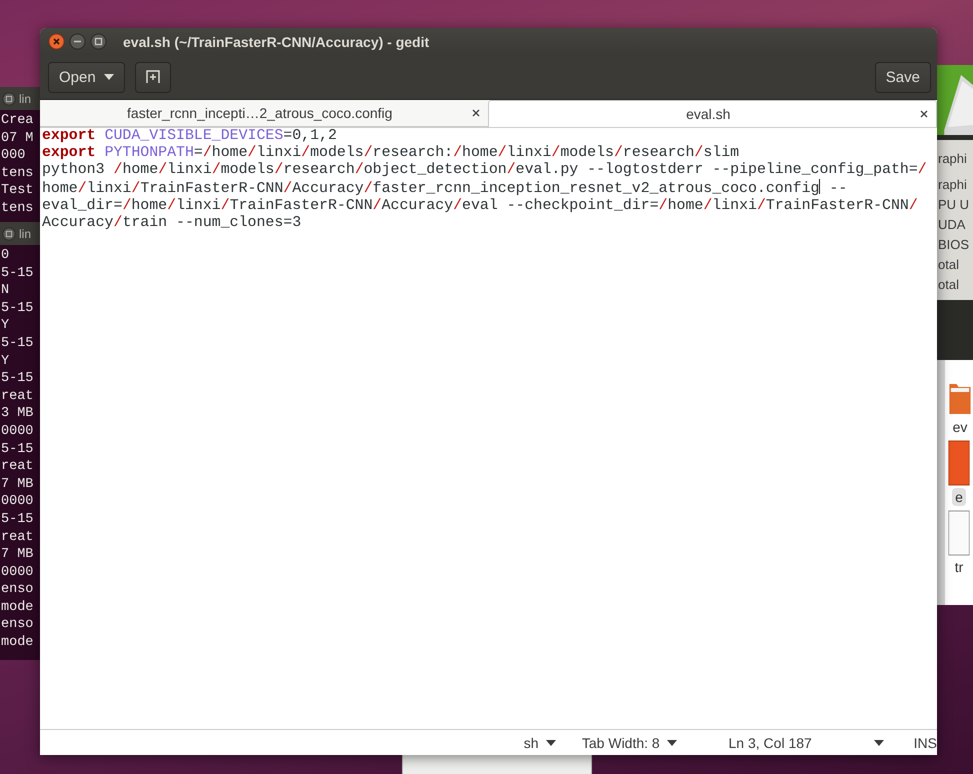 Image resolution: width=973 pixels, height=774 pixels. What do you see at coordinates (954, 245) in the screenshot?
I see `info-text: BIOS` at bounding box center [954, 245].